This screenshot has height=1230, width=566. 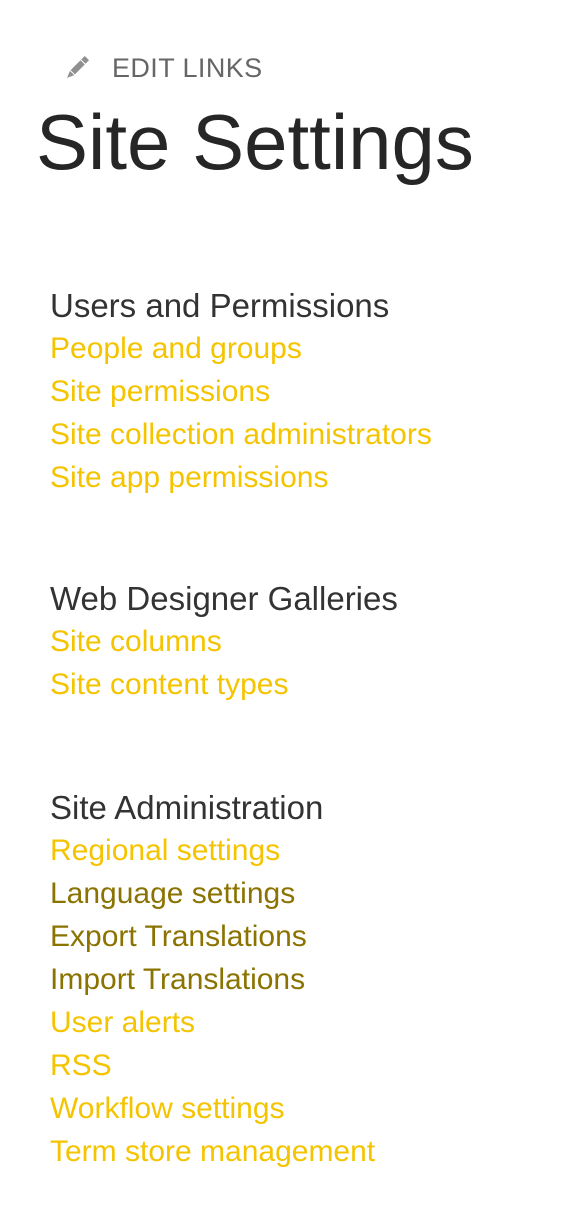 What do you see at coordinates (212, 1151) in the screenshot?
I see `link-term-store-management: Term store management` at bounding box center [212, 1151].